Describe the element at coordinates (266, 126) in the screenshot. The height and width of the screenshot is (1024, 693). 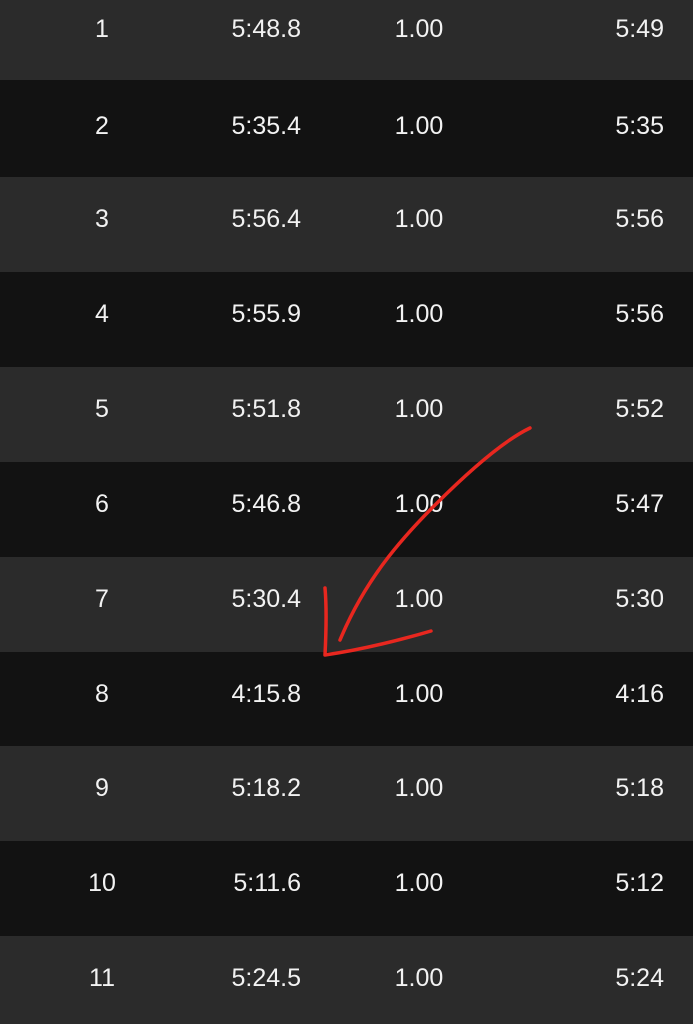
I see `split-time: 5:35.4` at that location.